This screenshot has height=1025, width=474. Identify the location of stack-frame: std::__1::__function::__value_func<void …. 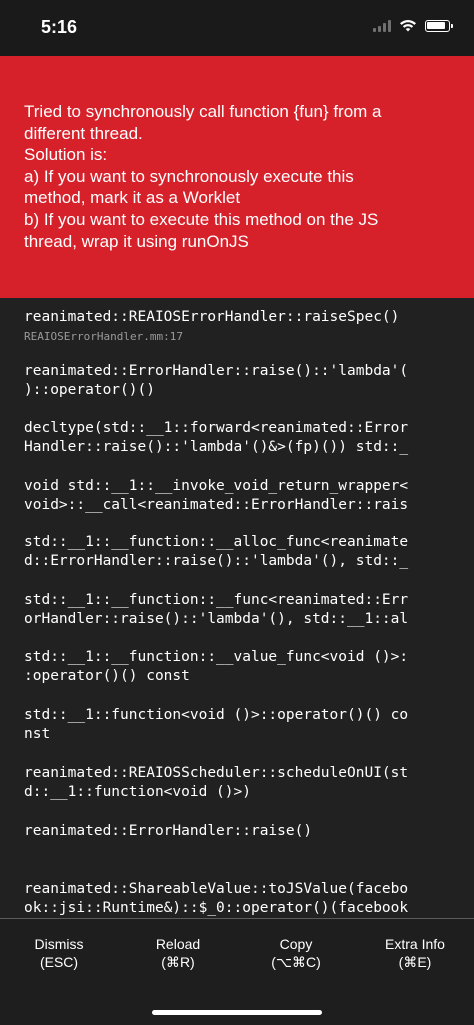
(244, 667).